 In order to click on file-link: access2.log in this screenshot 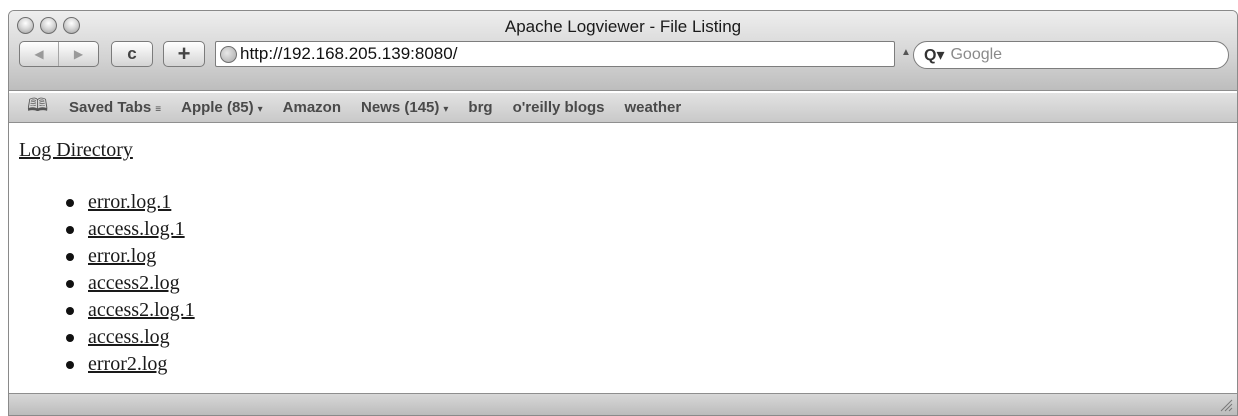, I will do `click(134, 283)`.